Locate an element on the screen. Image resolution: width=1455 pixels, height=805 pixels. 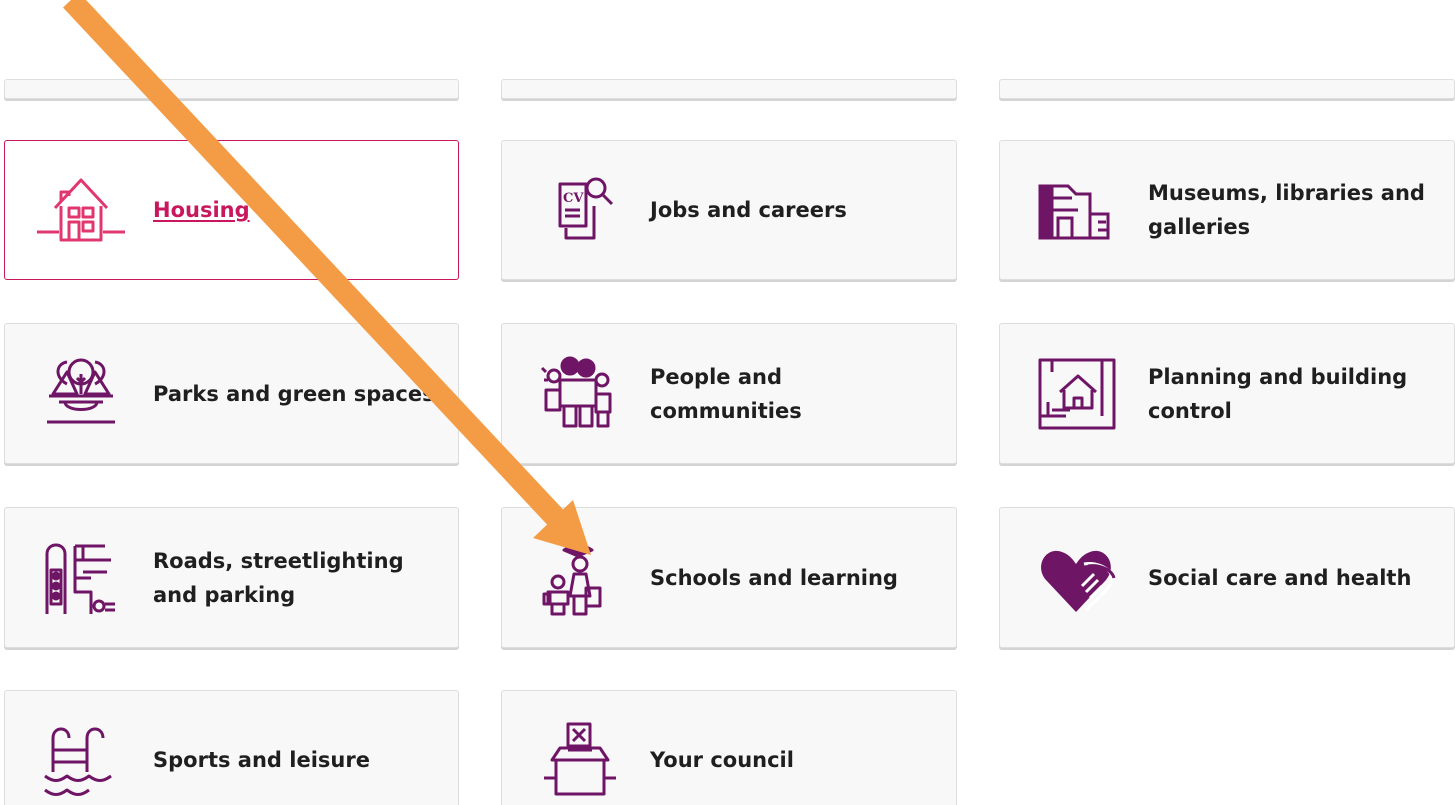
house-plan-icon is located at coordinates (1076, 394).